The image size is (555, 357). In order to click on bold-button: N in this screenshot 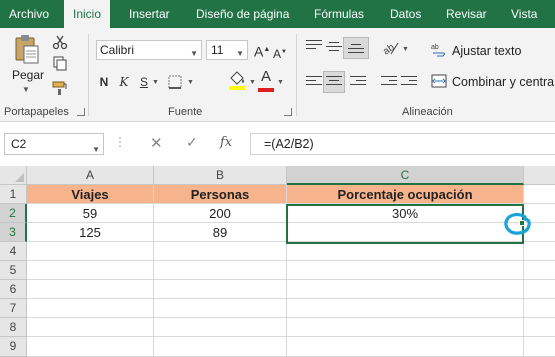, I will do `click(104, 82)`.